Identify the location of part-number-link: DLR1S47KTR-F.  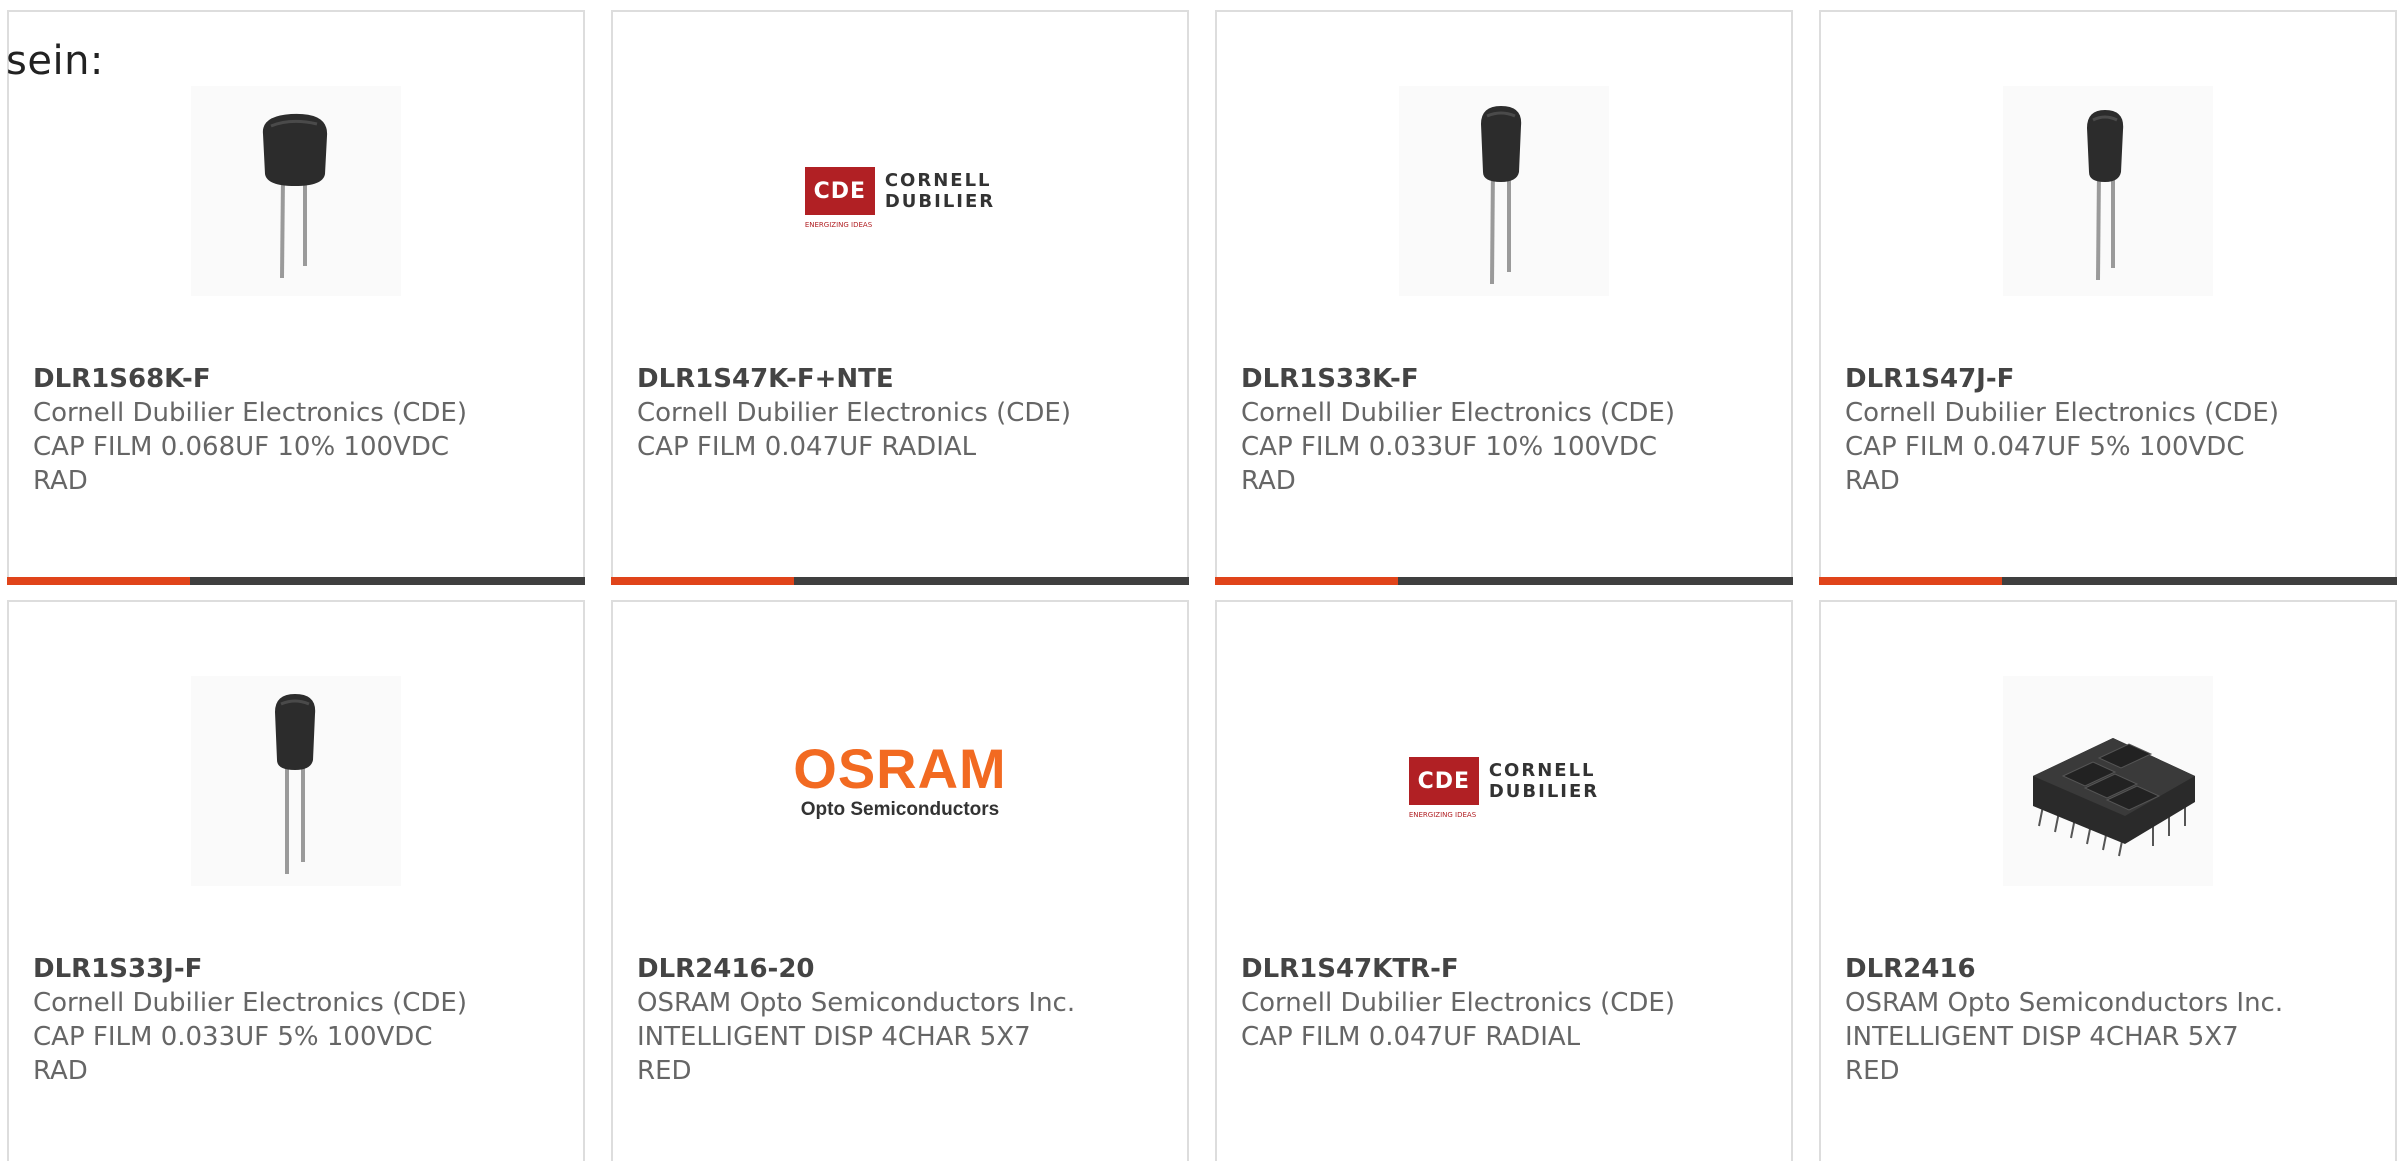
(1461, 969).